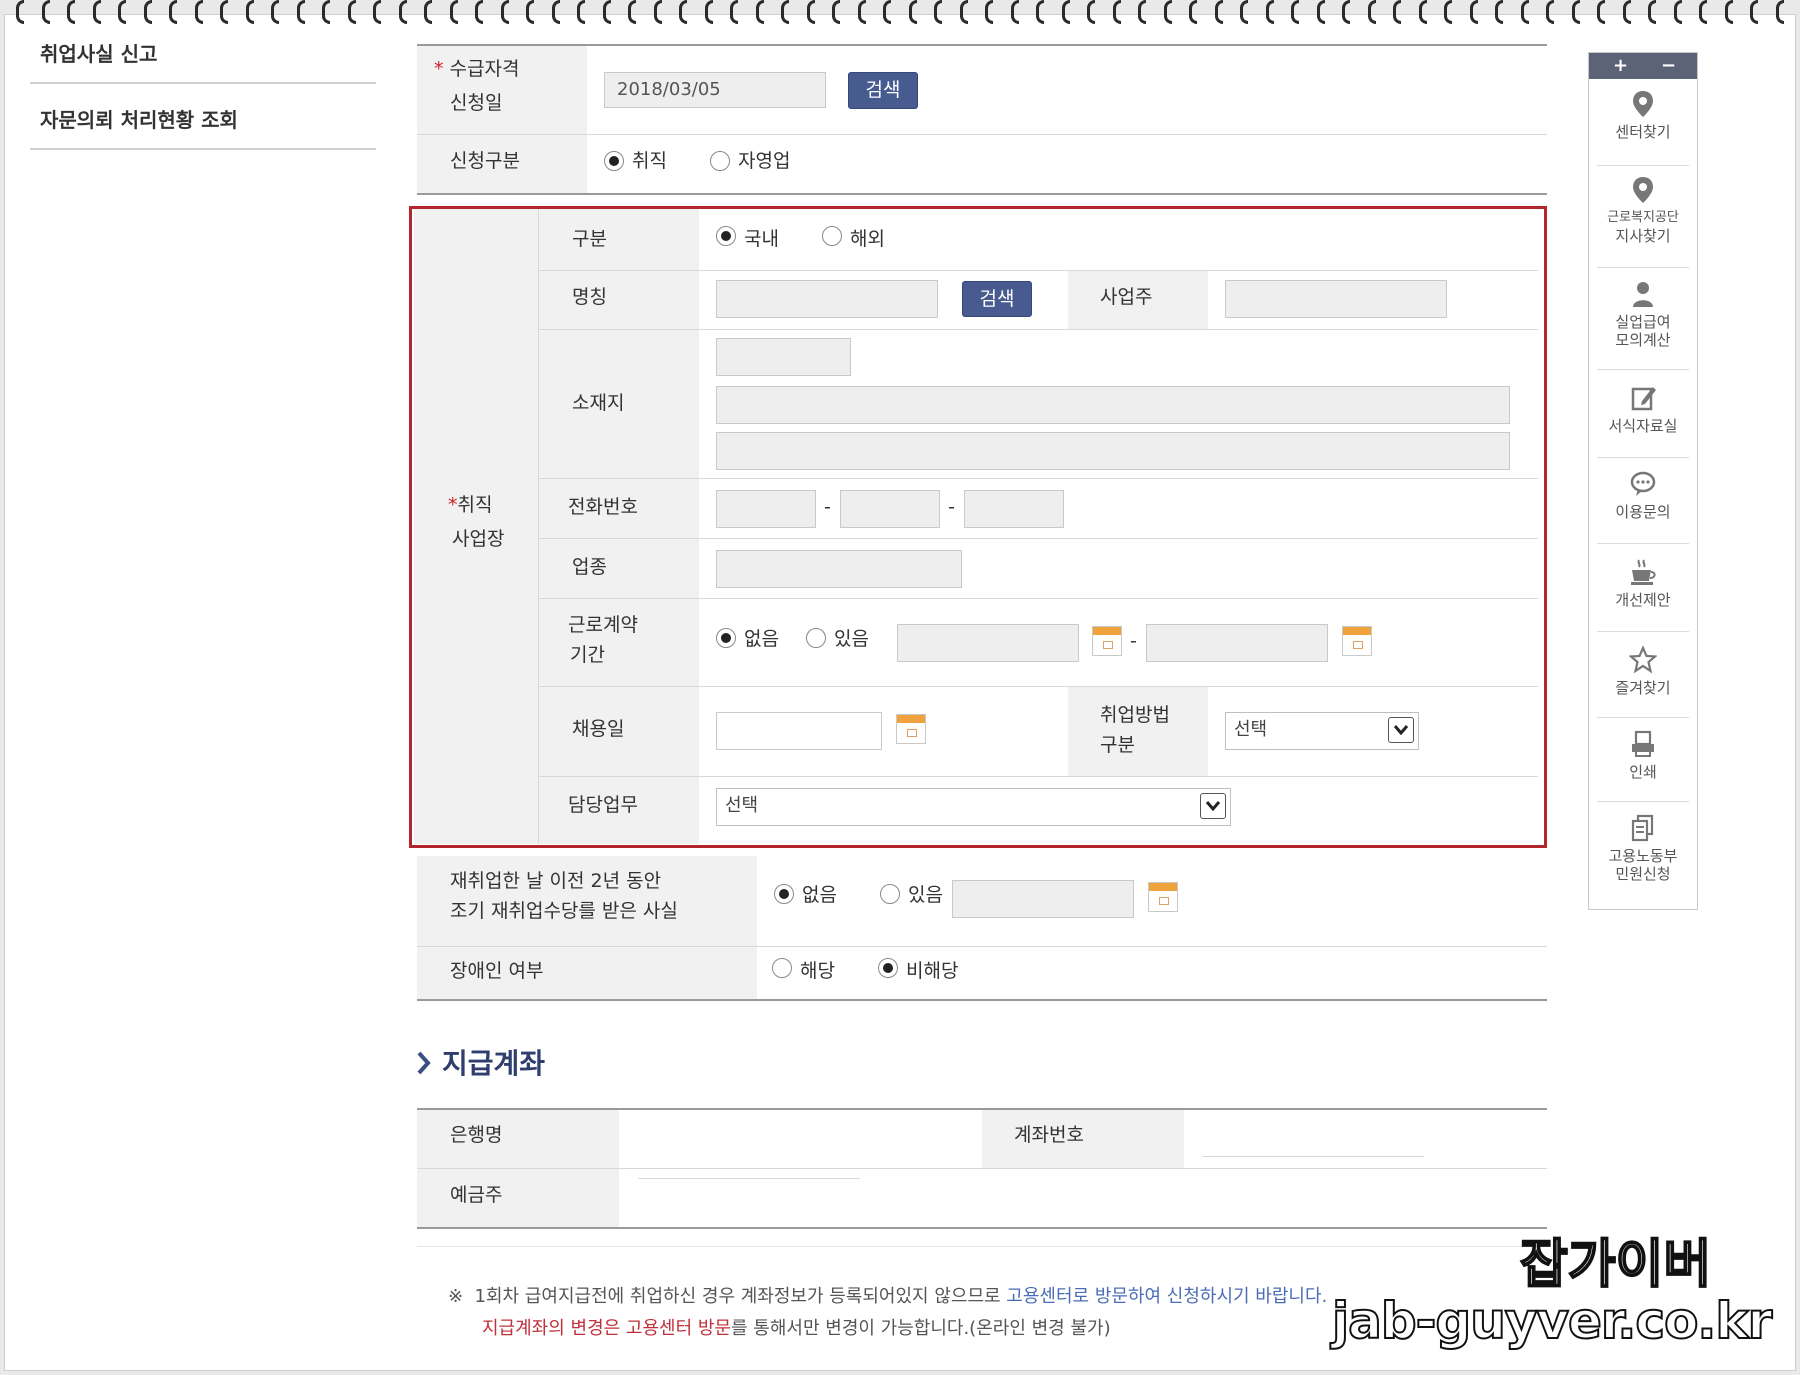 This screenshot has height=1375, width=1800. What do you see at coordinates (497, 971) in the screenshot?
I see `disability-label: 장애인 여부` at bounding box center [497, 971].